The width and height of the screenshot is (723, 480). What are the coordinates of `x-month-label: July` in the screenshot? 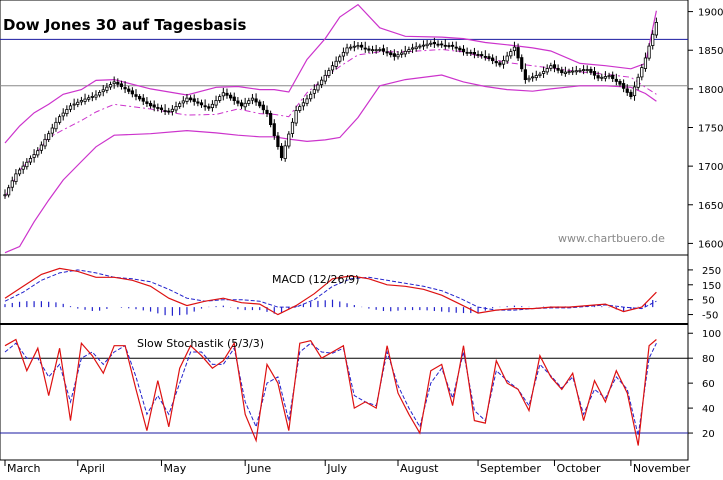 It's located at (336, 468).